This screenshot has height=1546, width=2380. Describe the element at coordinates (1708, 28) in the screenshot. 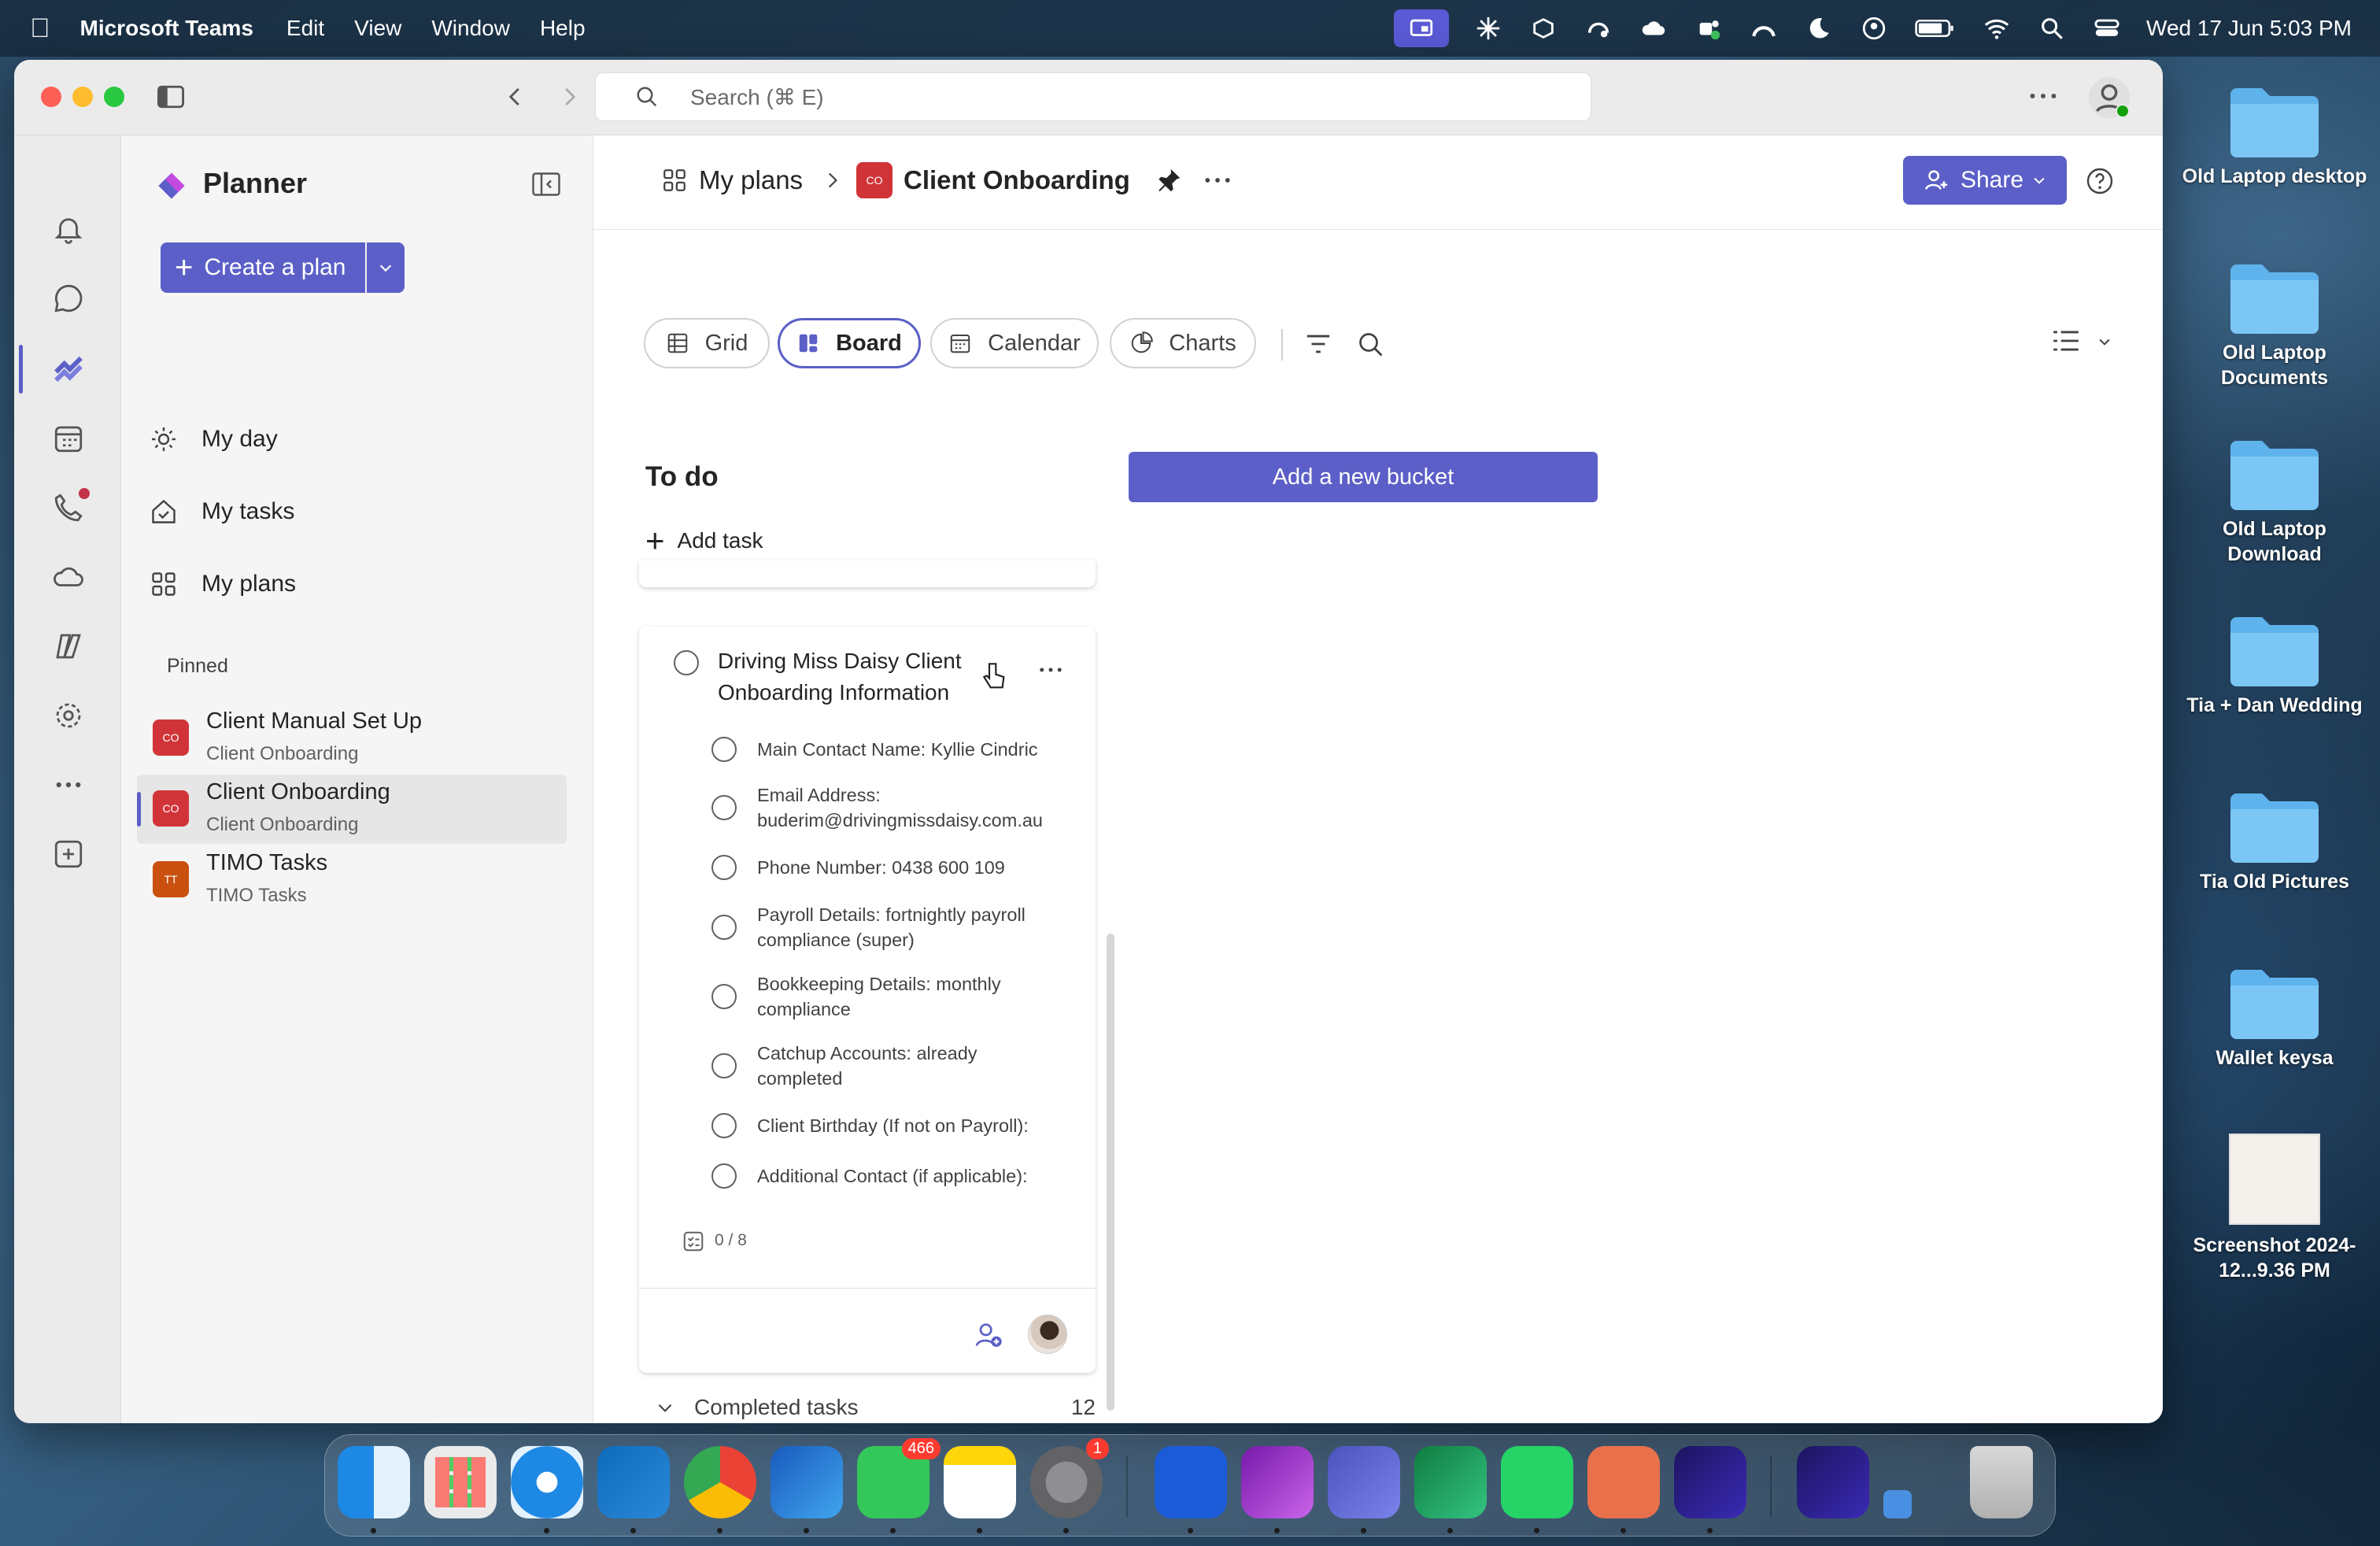

I see `teams-menu-icon` at that location.